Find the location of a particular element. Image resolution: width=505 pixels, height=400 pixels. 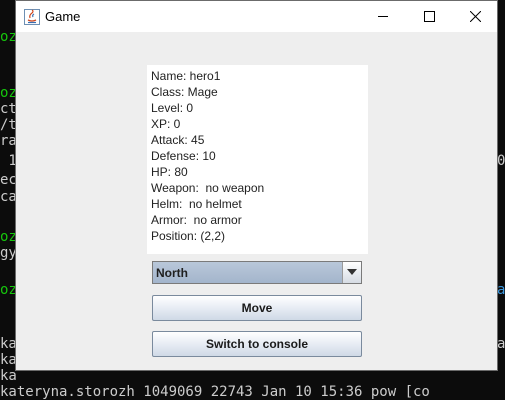

move-button: Move is located at coordinates (257, 308).